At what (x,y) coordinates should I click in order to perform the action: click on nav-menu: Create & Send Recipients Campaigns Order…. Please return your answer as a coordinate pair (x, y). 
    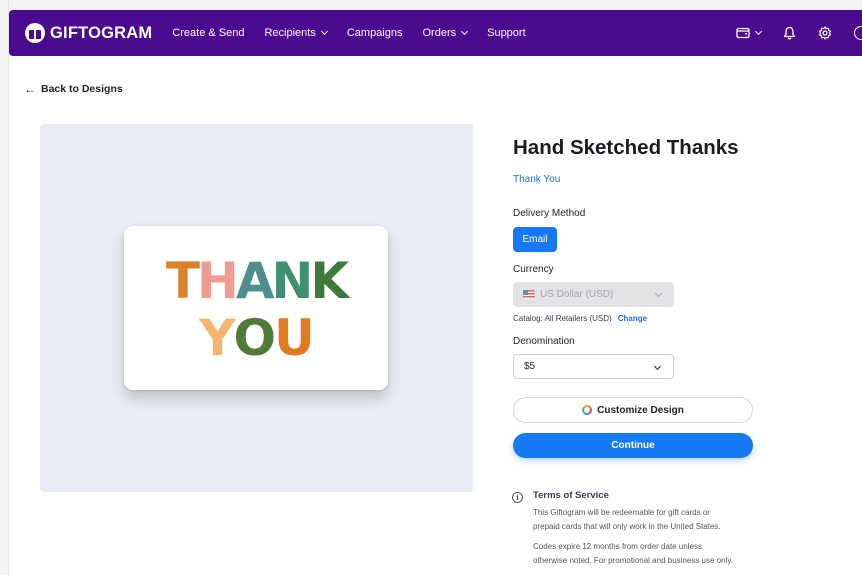
    Looking at the image, I should click on (358, 33).